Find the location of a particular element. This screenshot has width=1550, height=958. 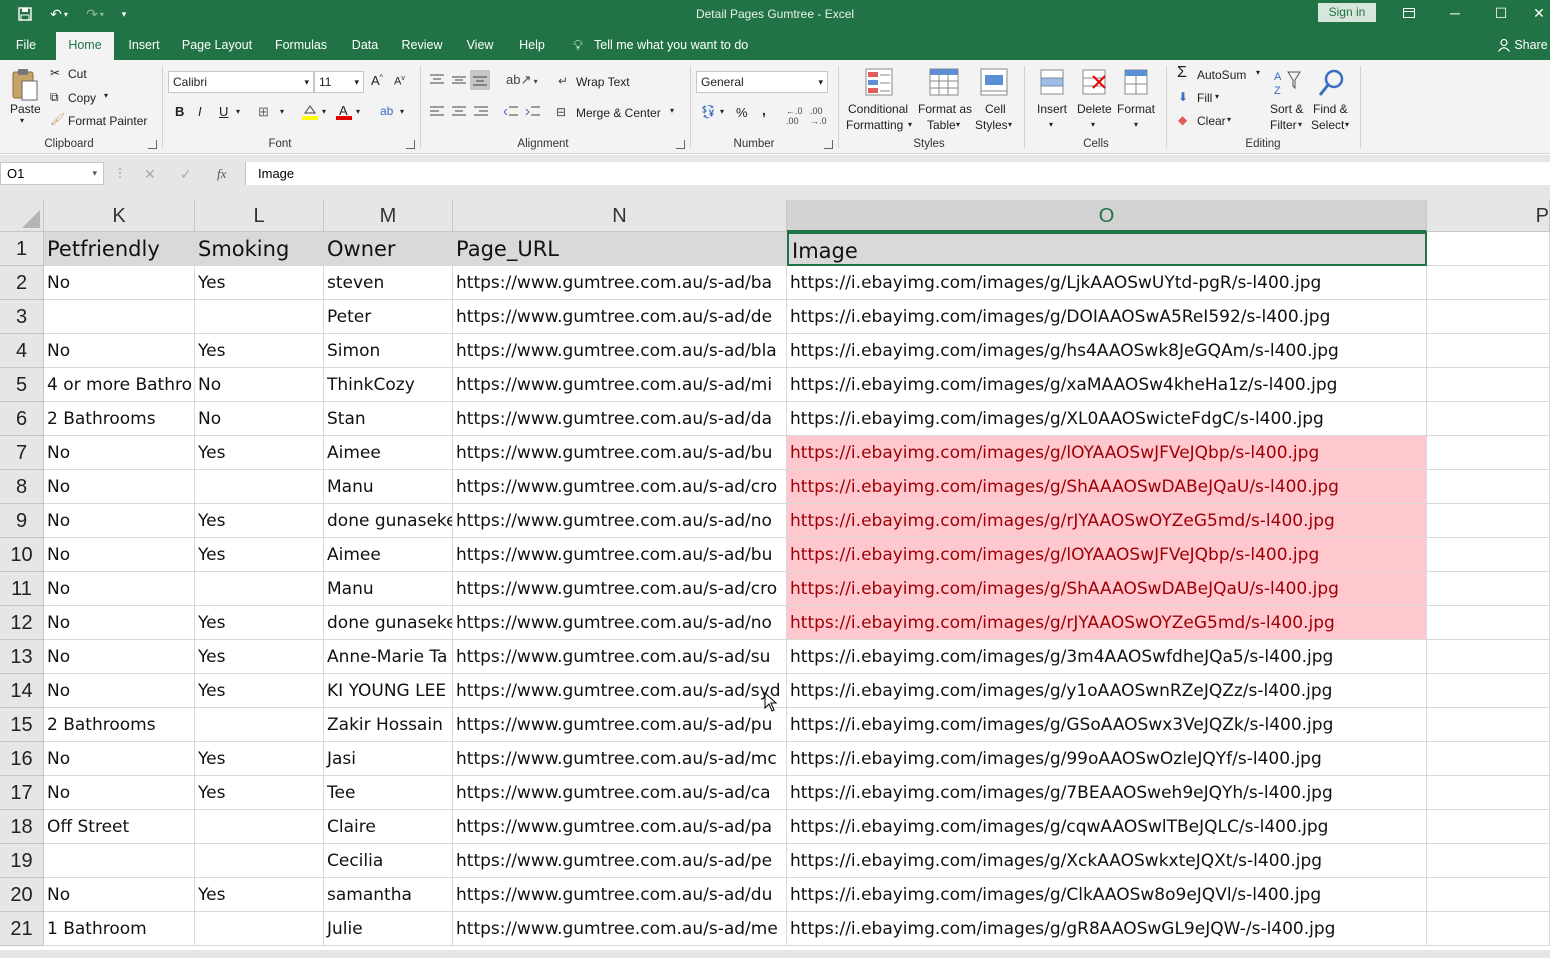

align-right-icon is located at coordinates (481, 112).